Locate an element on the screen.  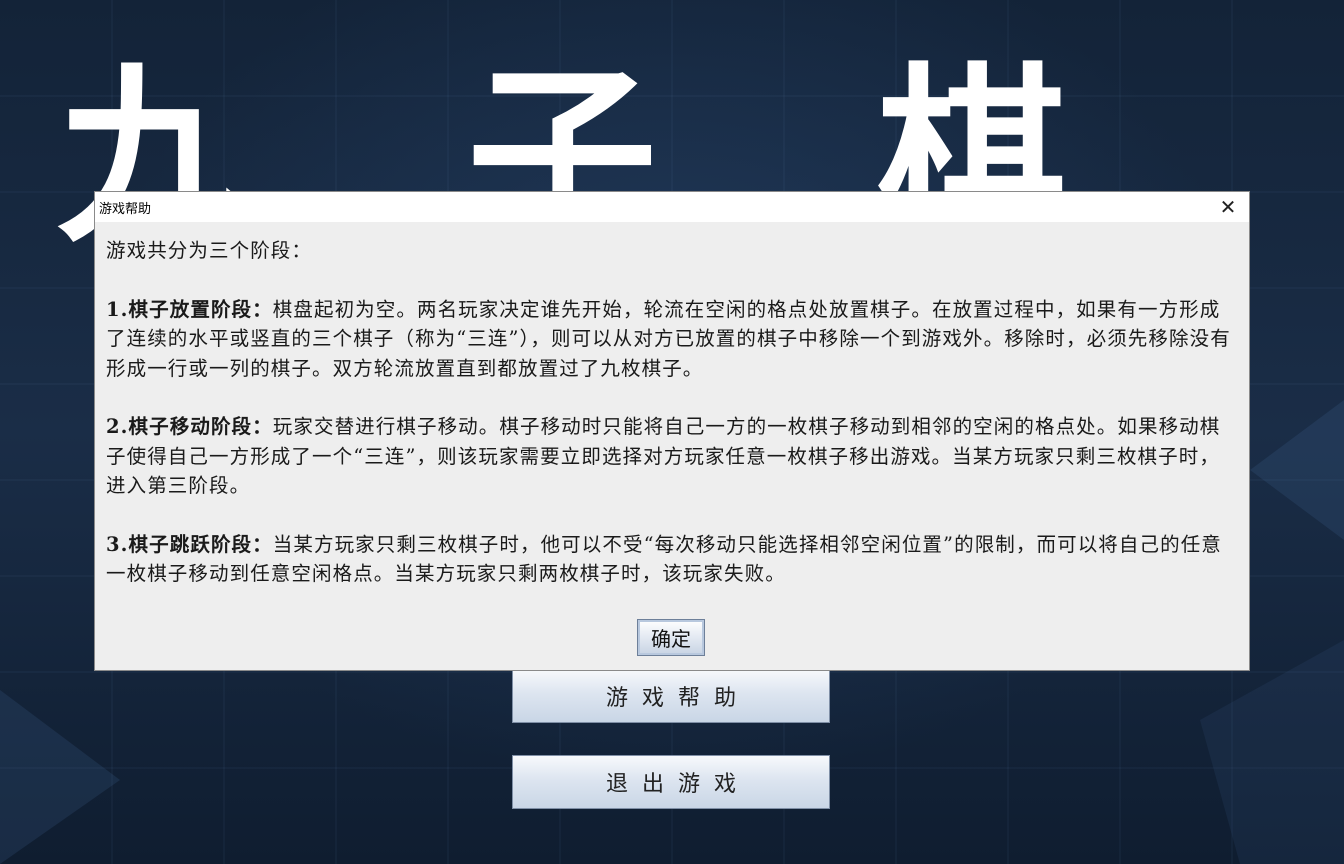
close-icon: ✕ is located at coordinates (1228, 207).